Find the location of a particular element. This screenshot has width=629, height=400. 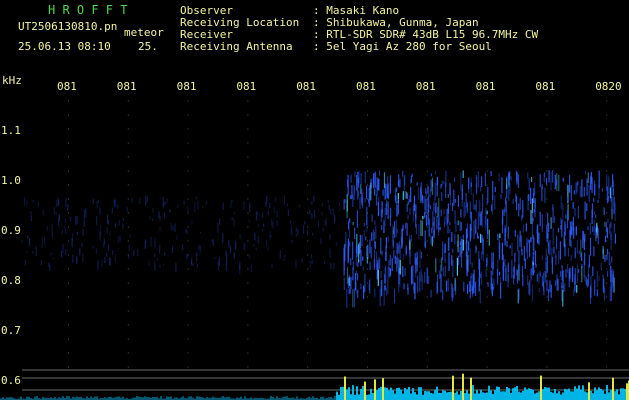

freq-tick-label: 1.1 is located at coordinates (11, 130).